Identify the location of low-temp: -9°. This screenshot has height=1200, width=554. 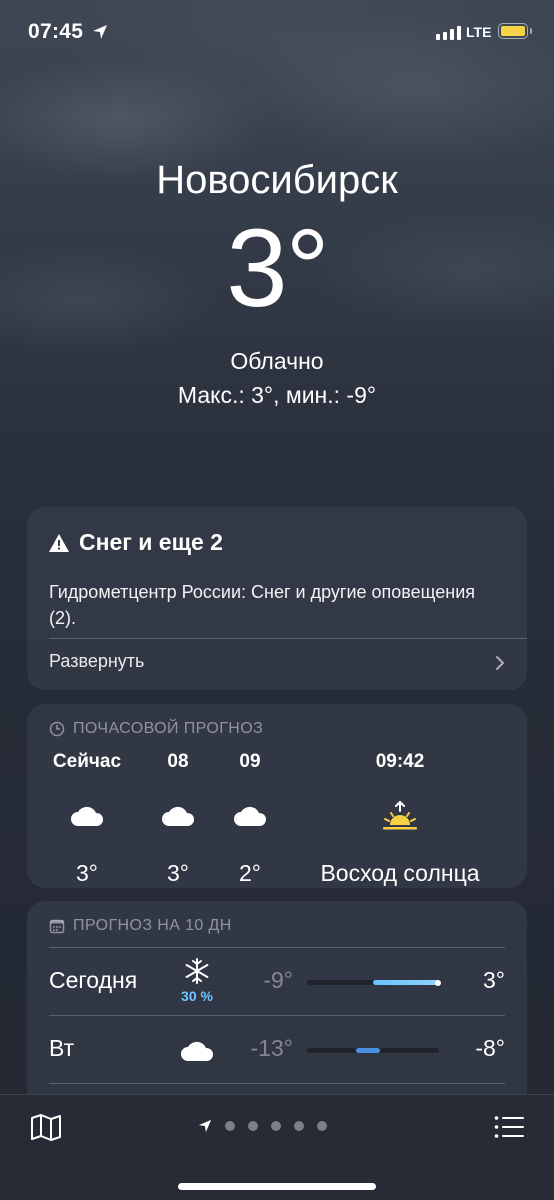
(278, 980).